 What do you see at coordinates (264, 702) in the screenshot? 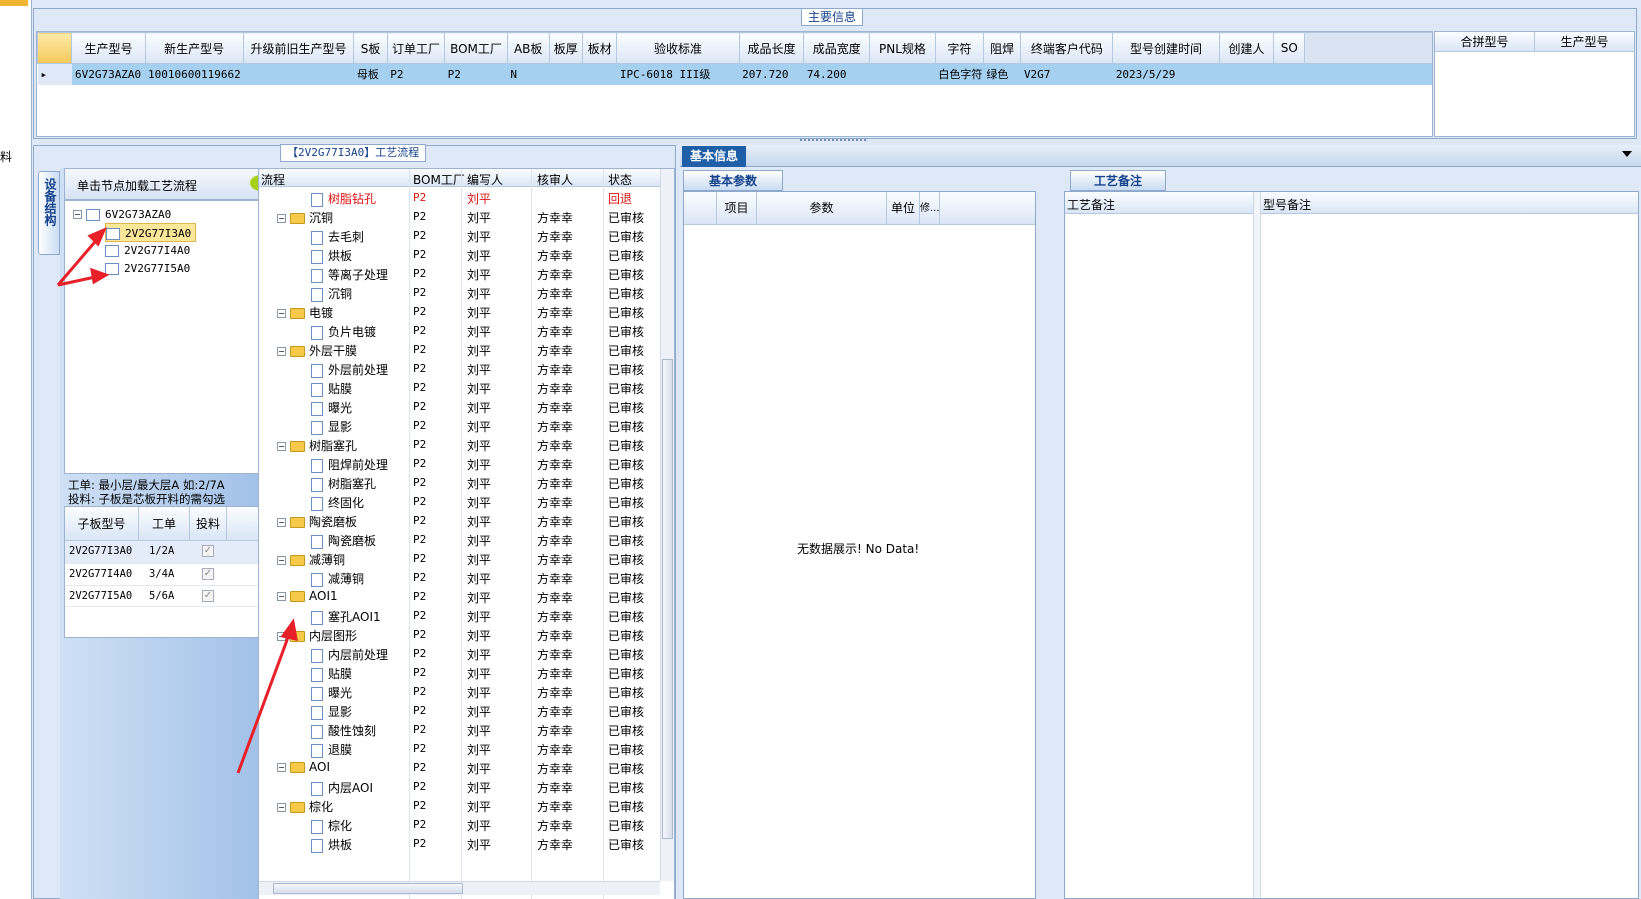
I see `annotation-arrow` at bounding box center [264, 702].